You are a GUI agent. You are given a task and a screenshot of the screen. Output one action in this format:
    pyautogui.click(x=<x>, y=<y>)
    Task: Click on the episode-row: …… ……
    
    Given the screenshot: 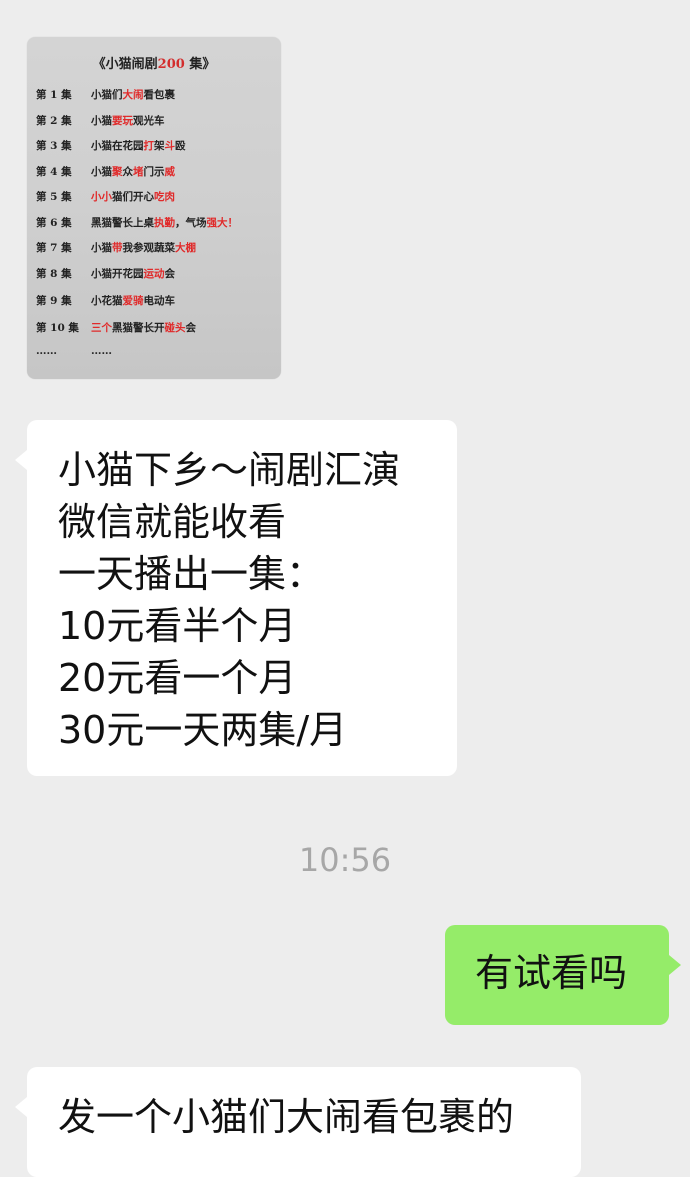 What is the action you would take?
    pyautogui.click(x=74, y=351)
    